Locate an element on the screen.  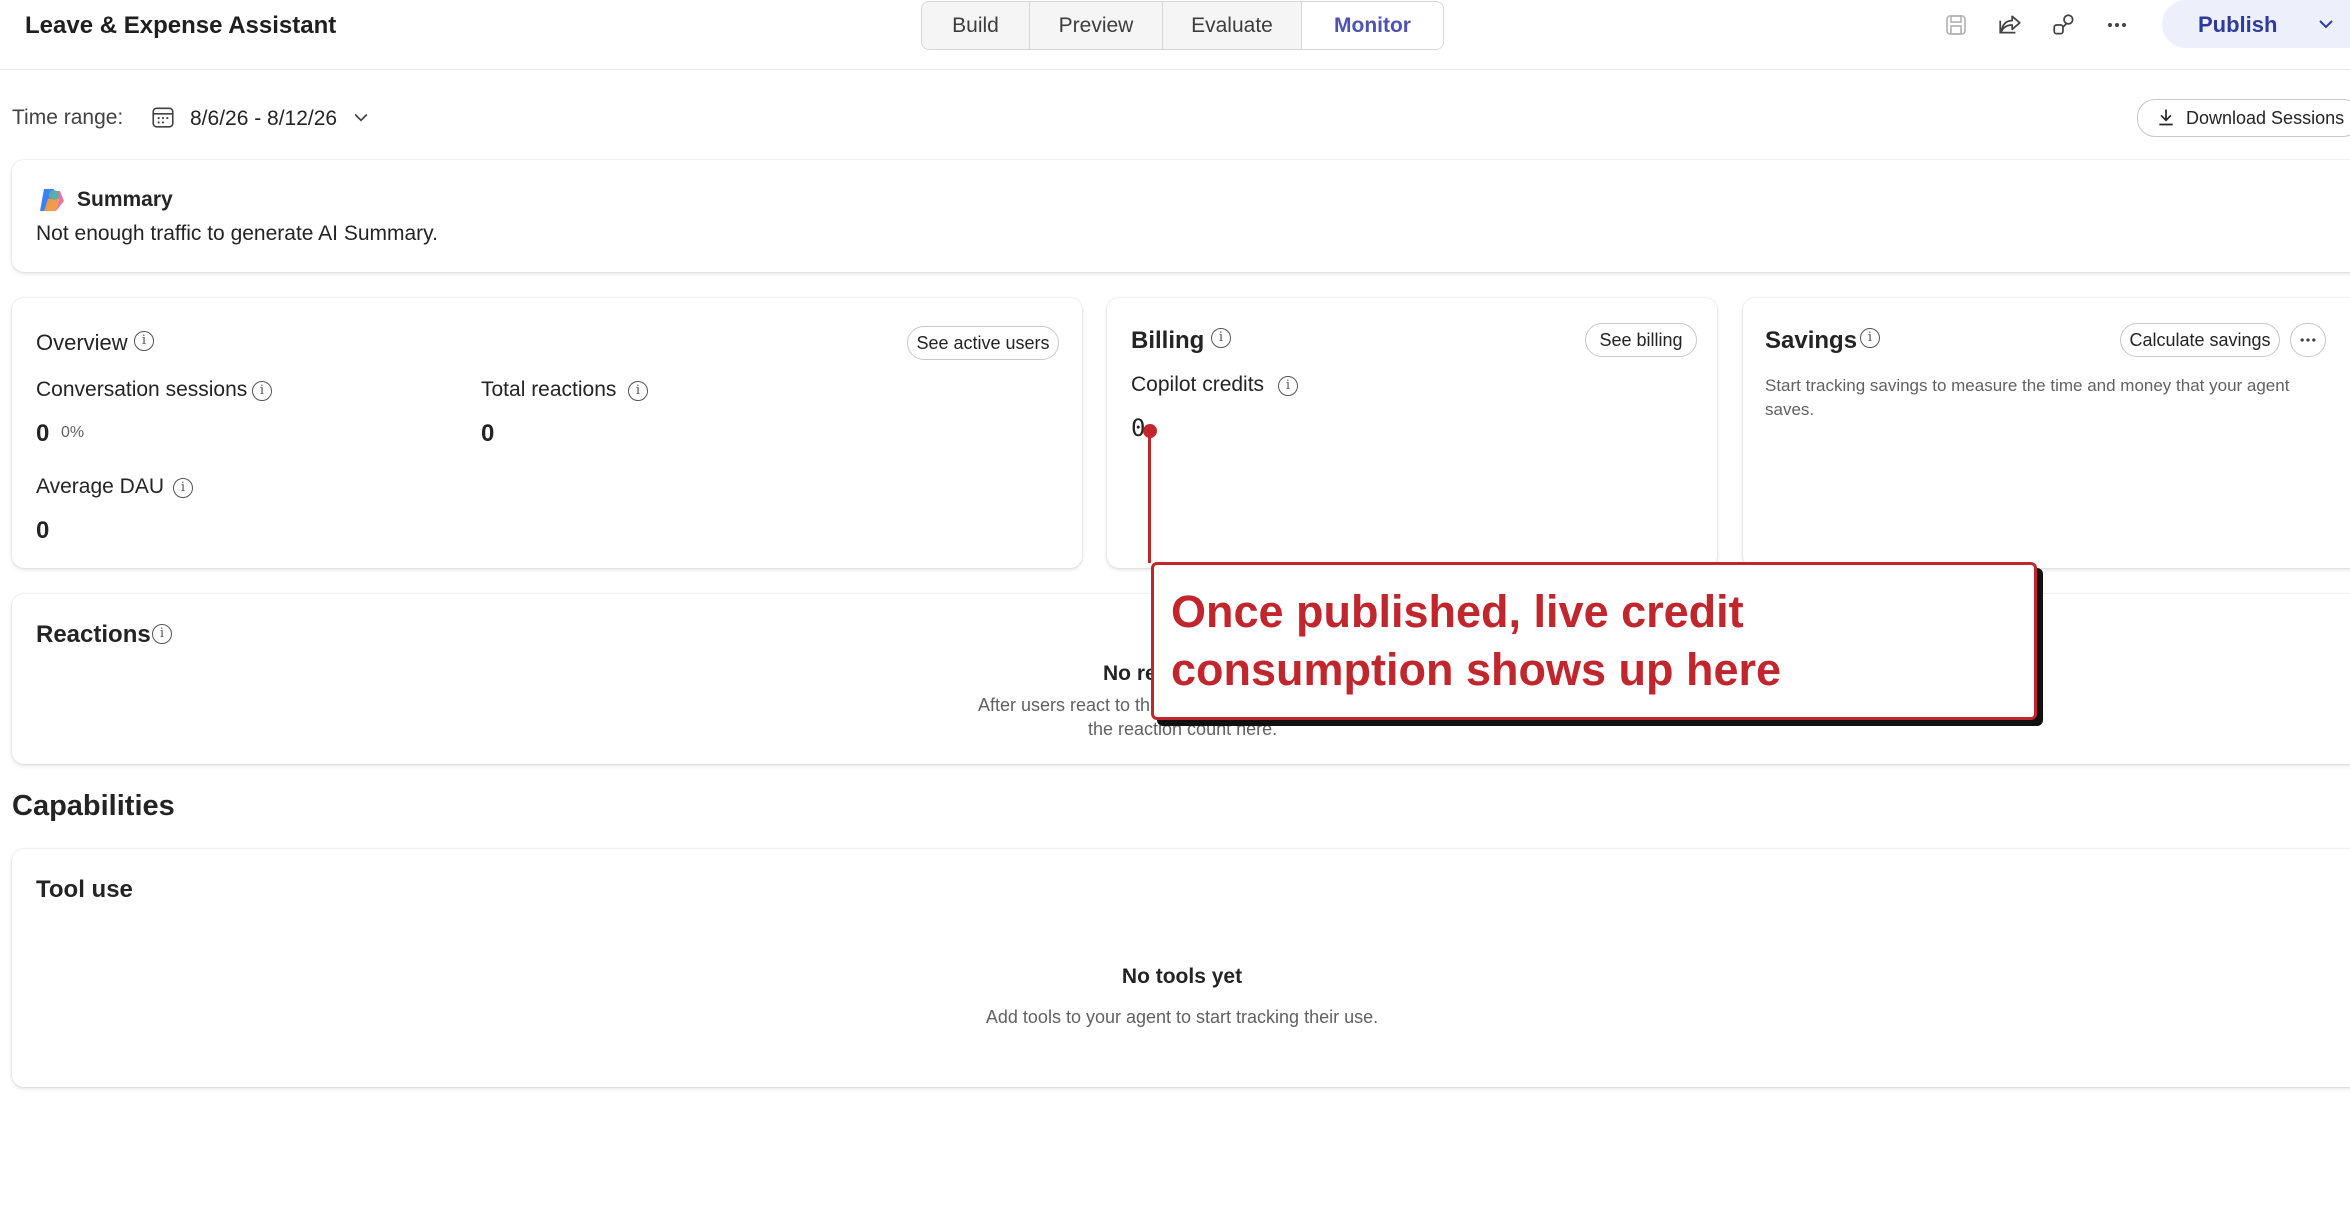
average-dau-value: 0 is located at coordinates (43, 530).